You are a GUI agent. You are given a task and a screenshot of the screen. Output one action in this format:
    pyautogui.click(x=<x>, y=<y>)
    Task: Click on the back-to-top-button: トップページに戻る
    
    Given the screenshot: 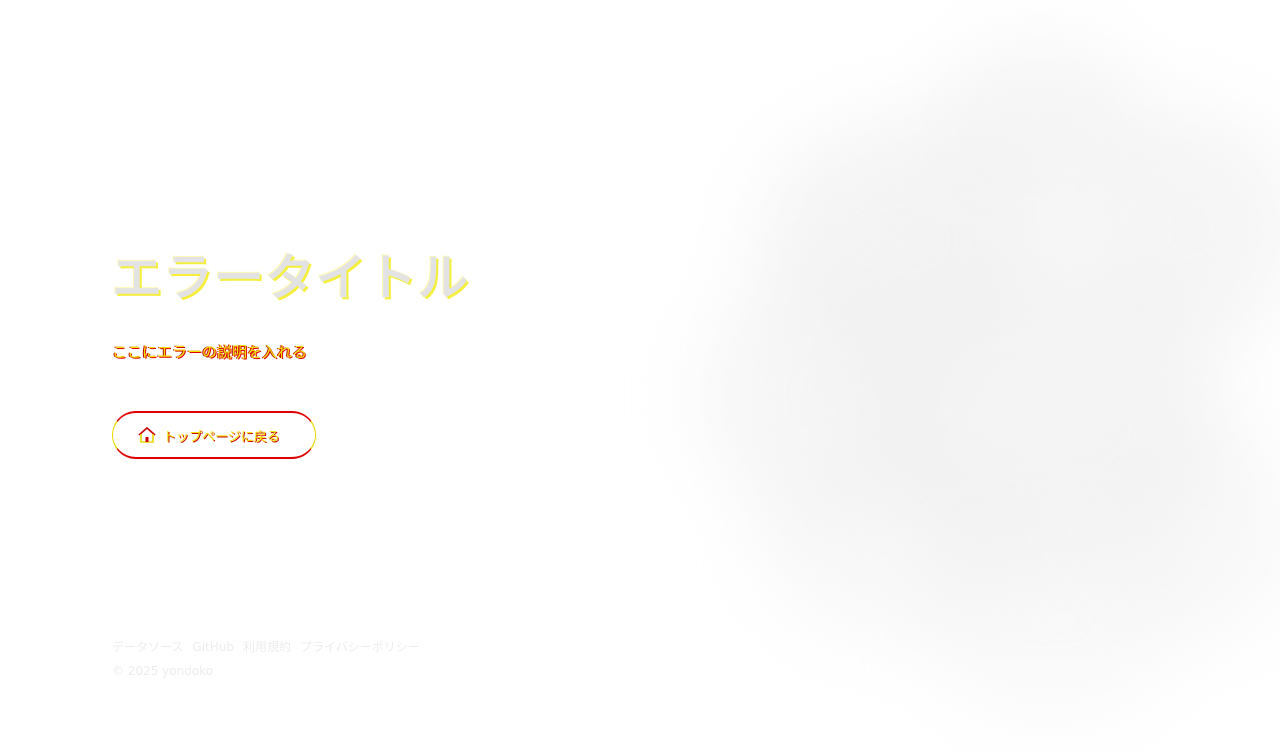 What is the action you would take?
    pyautogui.click(x=214, y=435)
    